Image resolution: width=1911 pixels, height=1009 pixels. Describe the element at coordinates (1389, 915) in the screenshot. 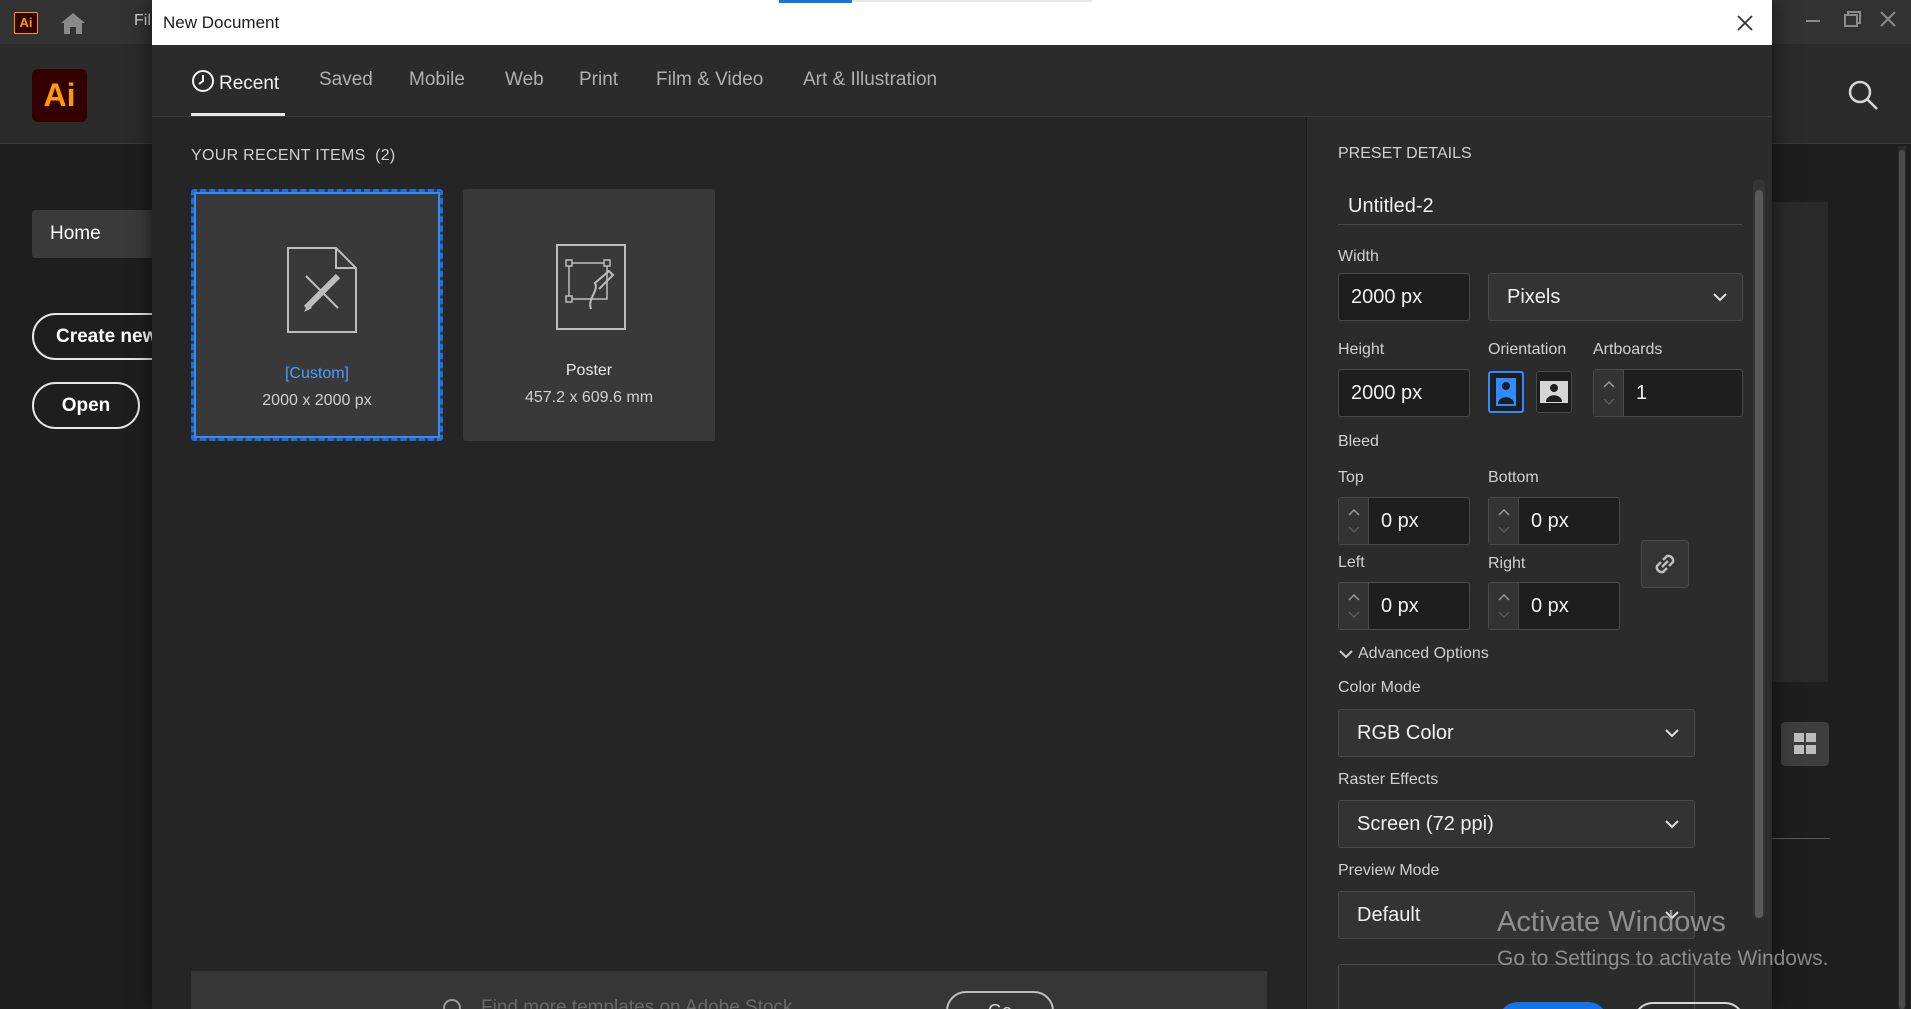

I see `preview-mode-value: Default` at that location.